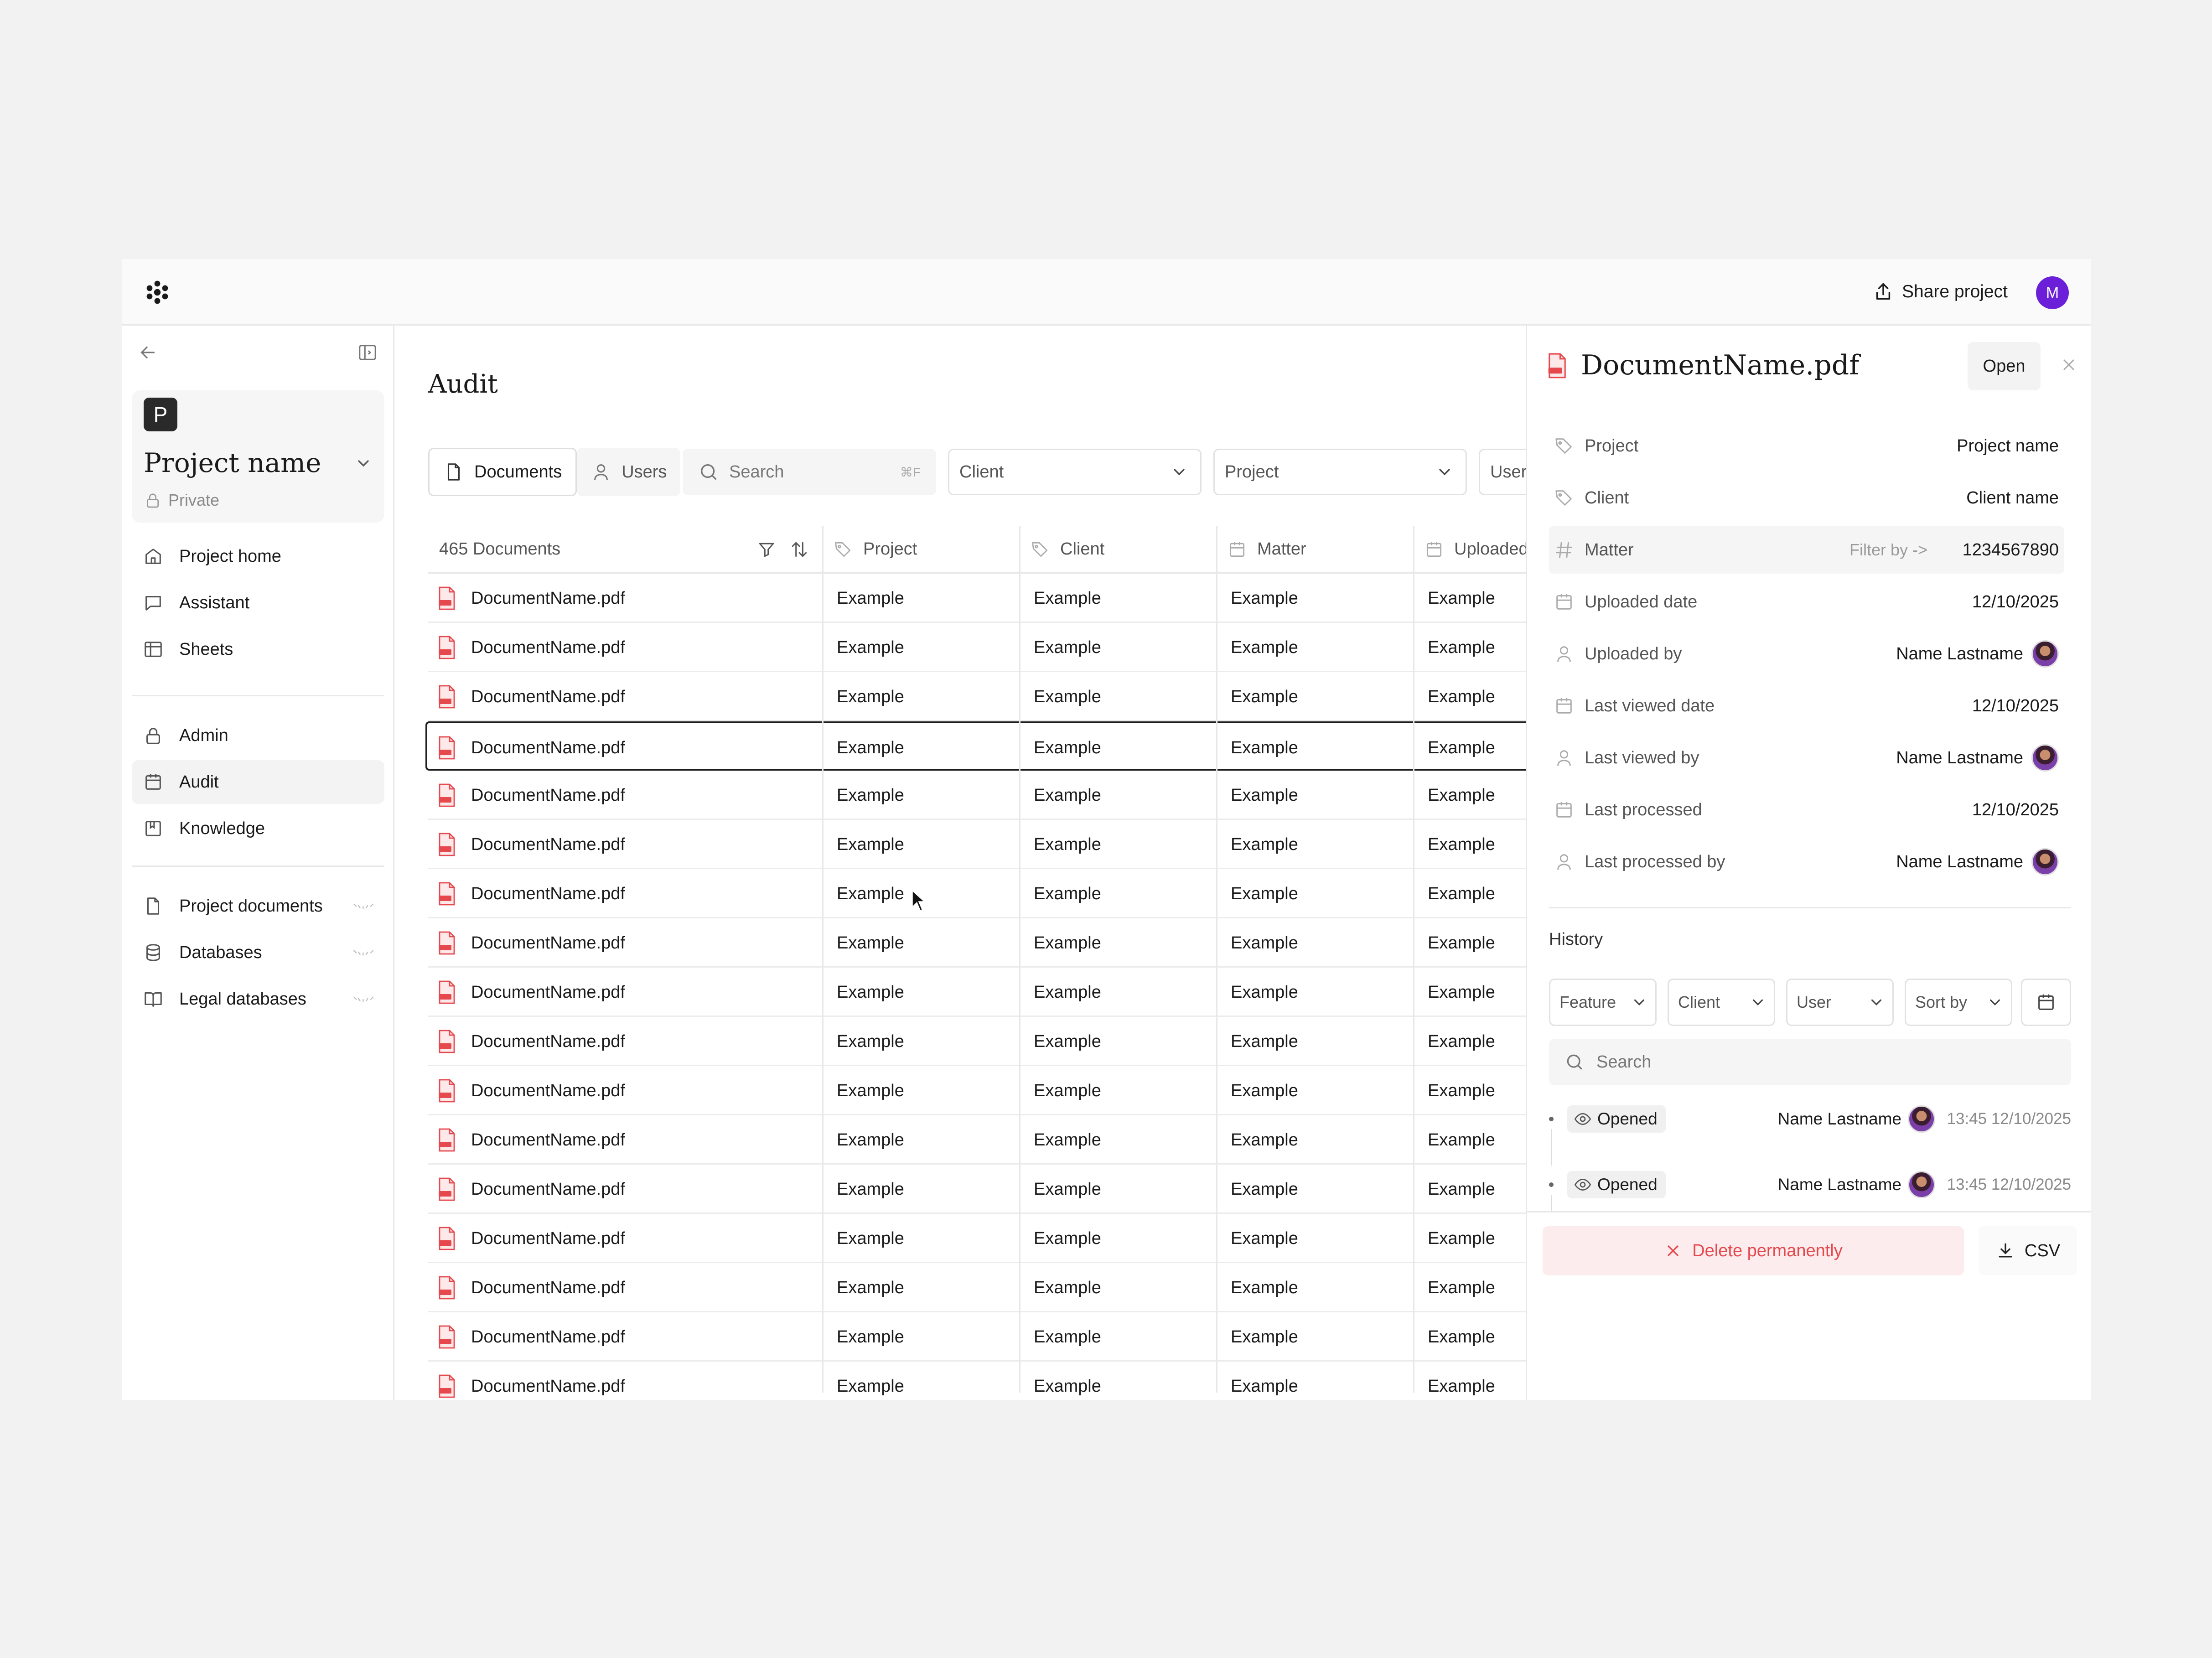 This screenshot has width=2212, height=1658. I want to click on delete-permanently-button: Delete permanently, so click(1754, 1251).